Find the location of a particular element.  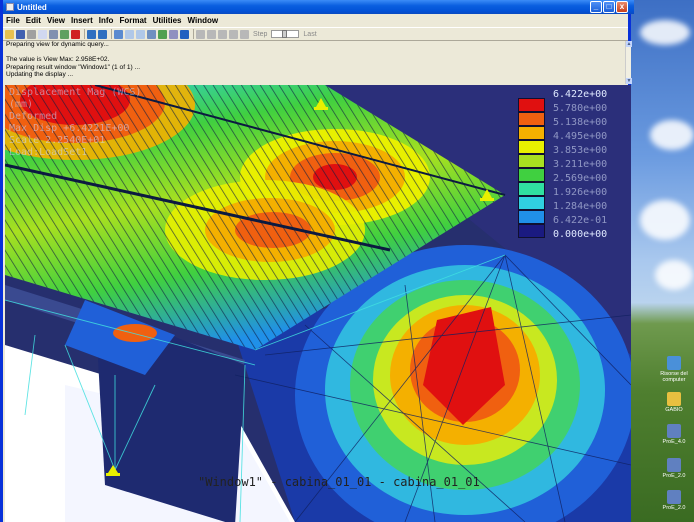

stop-icon is located at coordinates (211, 34).